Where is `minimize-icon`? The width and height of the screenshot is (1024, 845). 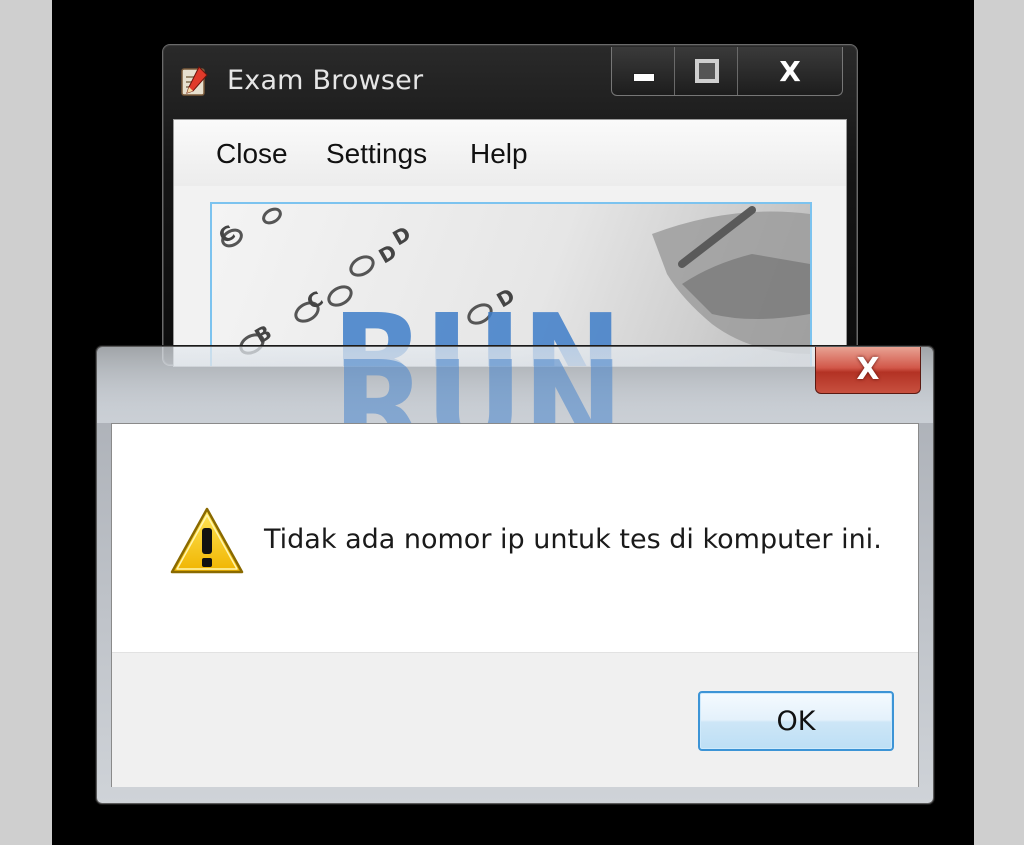 minimize-icon is located at coordinates (644, 77).